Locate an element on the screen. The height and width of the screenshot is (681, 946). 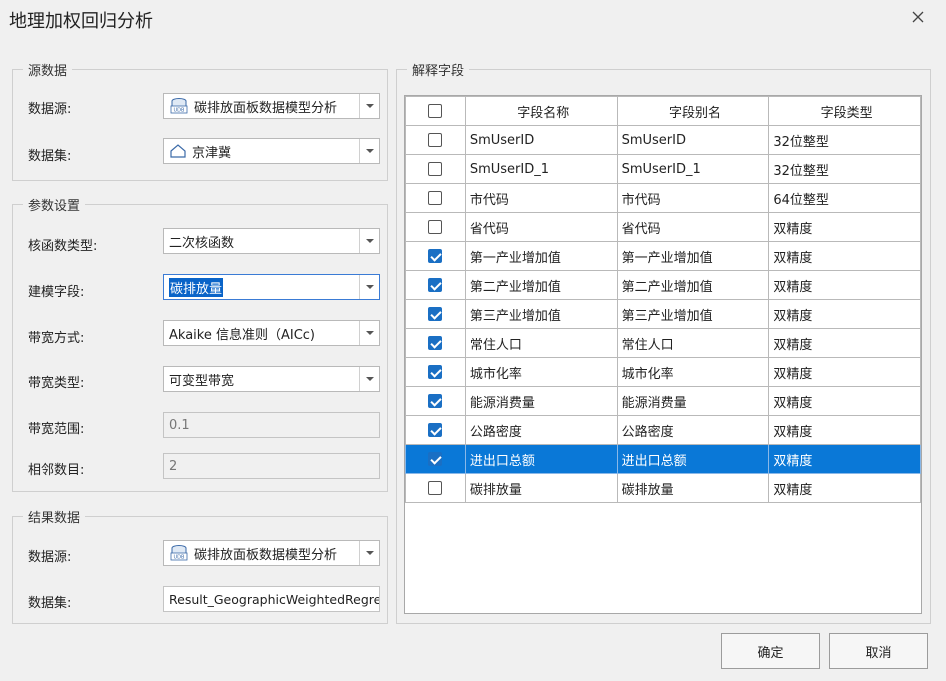
source-datasource-label: 数据源: is located at coordinates (50, 109).